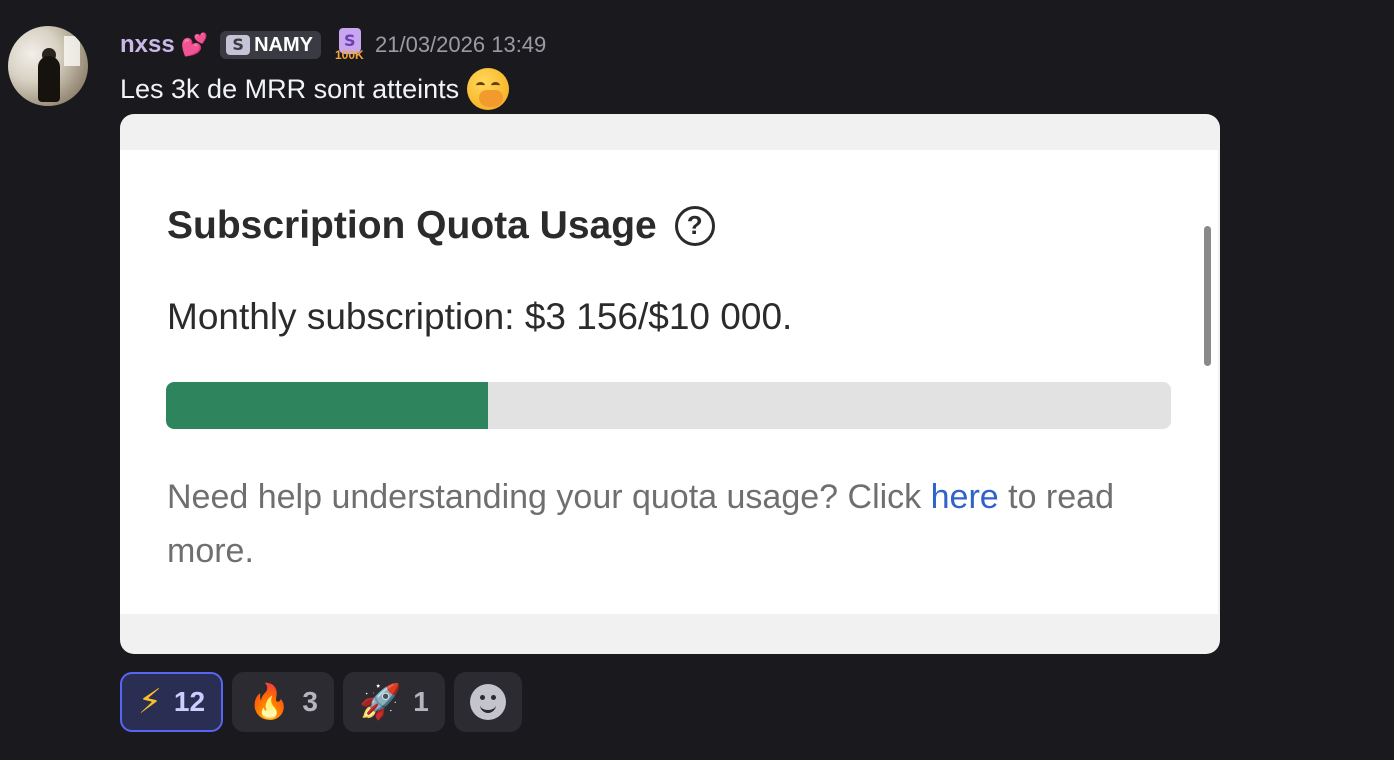 Image resolution: width=1394 pixels, height=760 pixels. I want to click on smile-eye-left, so click(482, 697).